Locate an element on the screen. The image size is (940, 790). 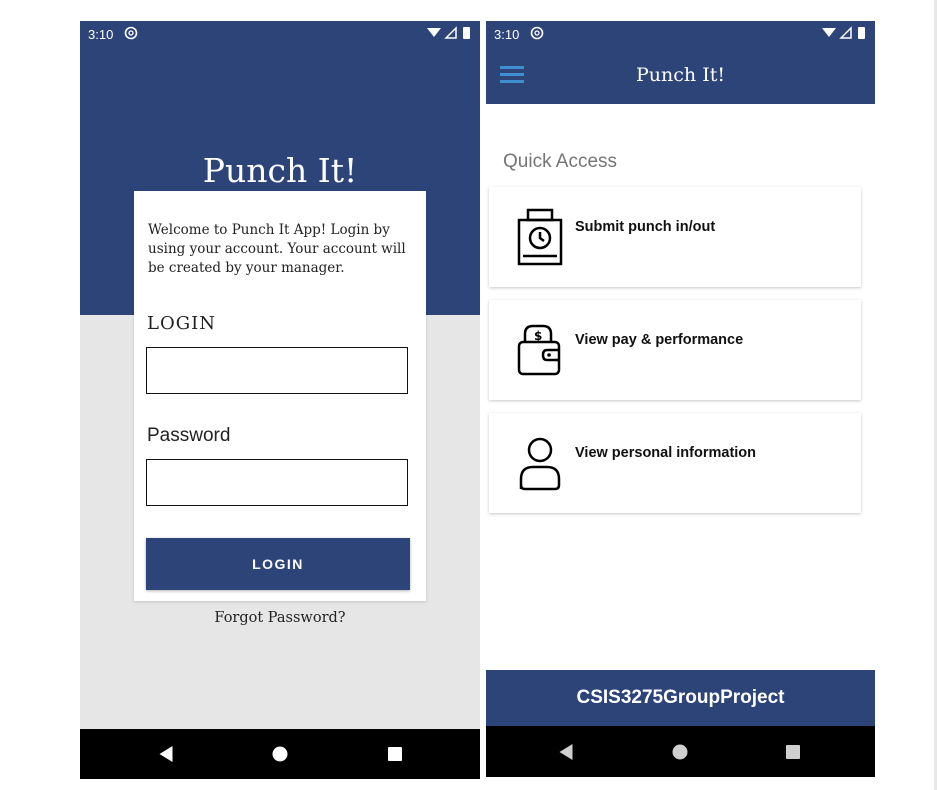
punch-clock-icon is located at coordinates (540, 237).